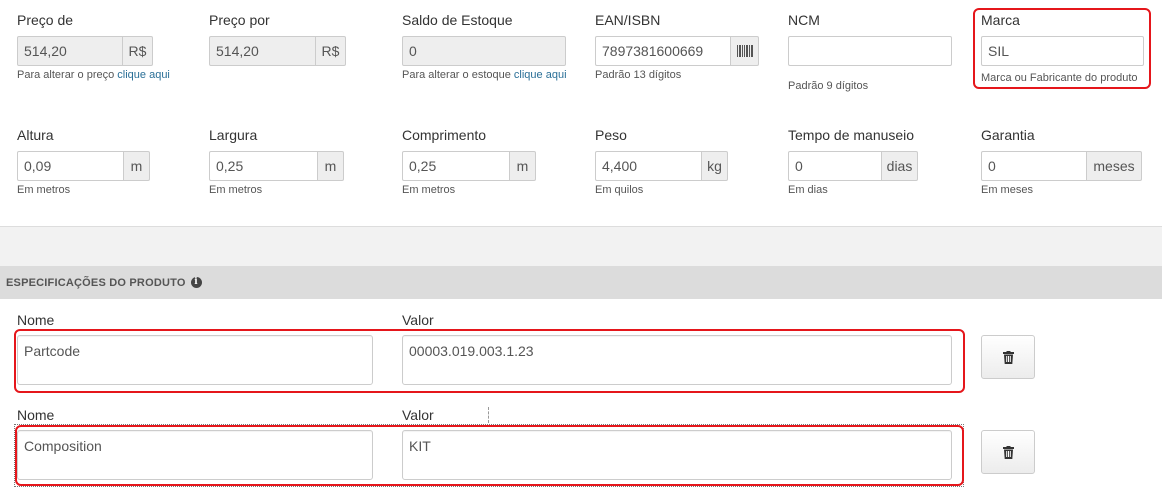 This screenshot has height=496, width=1162. I want to click on saldo-help: Para alterar o estoque clique aqui, so click(484, 75).